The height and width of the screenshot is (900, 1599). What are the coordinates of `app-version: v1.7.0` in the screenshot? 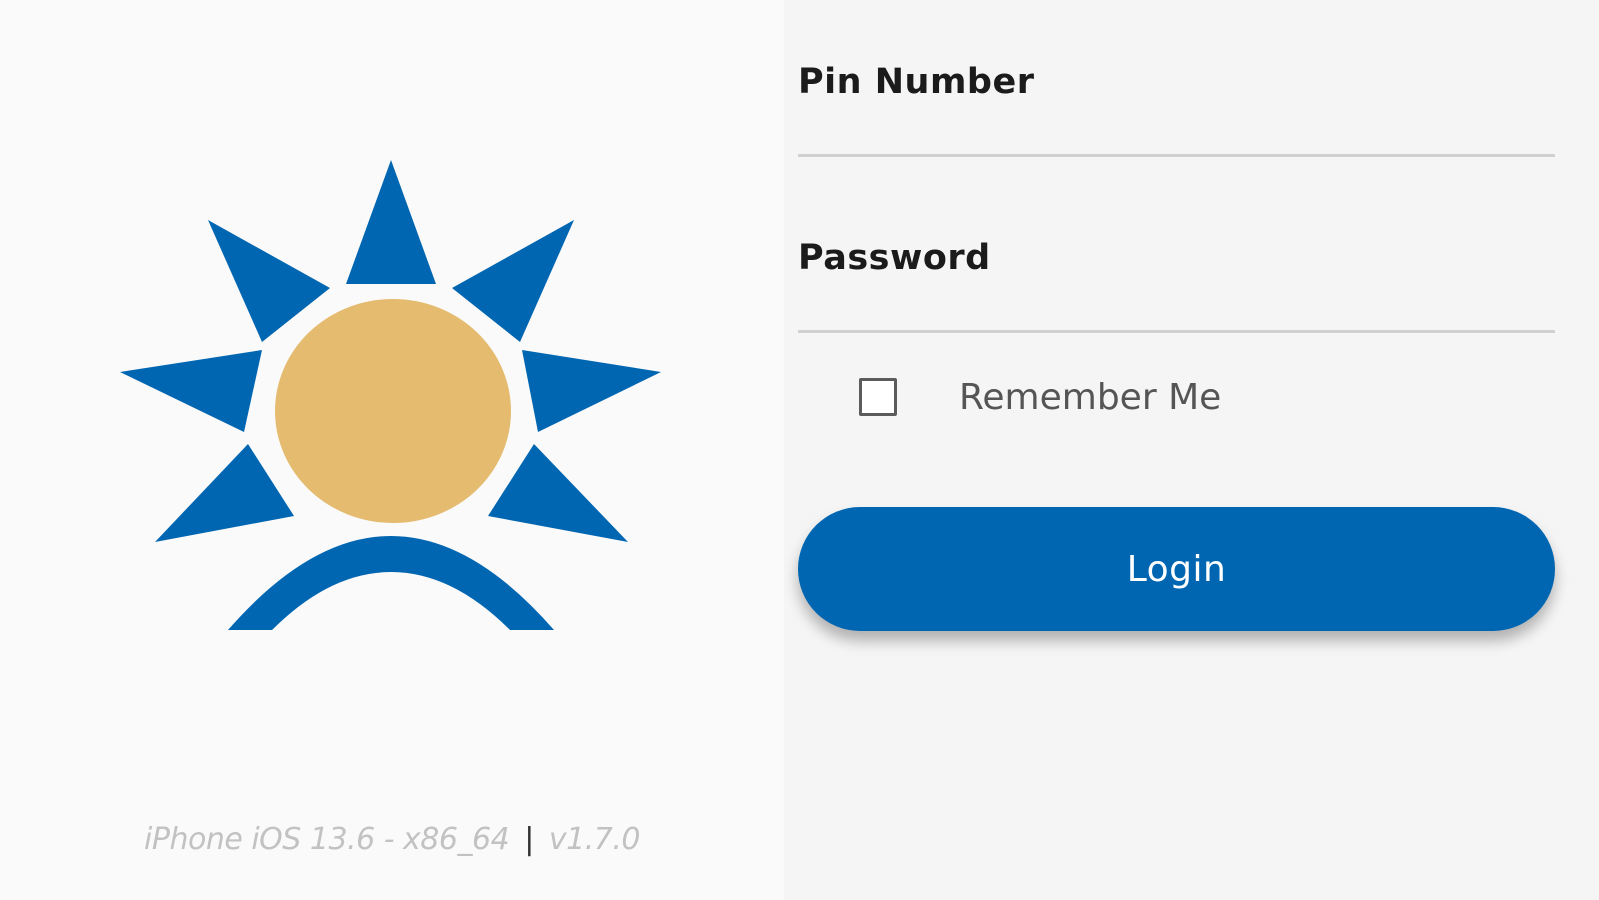 It's located at (594, 839).